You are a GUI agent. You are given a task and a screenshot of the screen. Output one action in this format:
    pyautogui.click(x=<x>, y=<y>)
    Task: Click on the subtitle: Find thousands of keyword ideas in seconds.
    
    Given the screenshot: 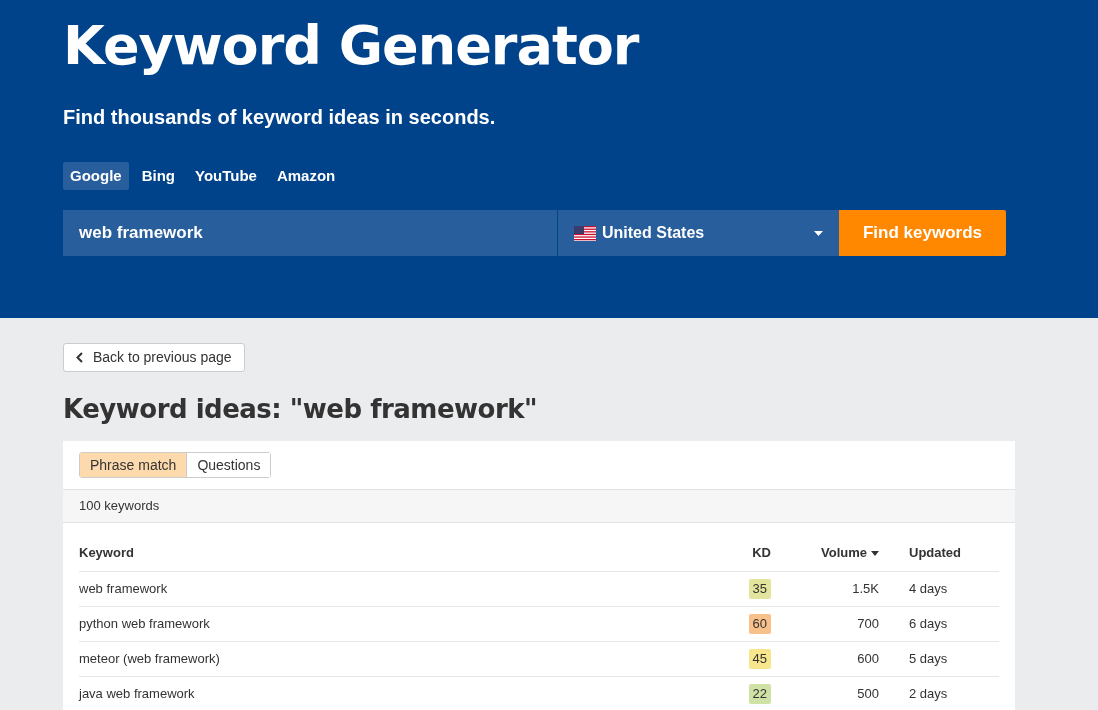 What is the action you would take?
    pyautogui.click(x=280, y=117)
    